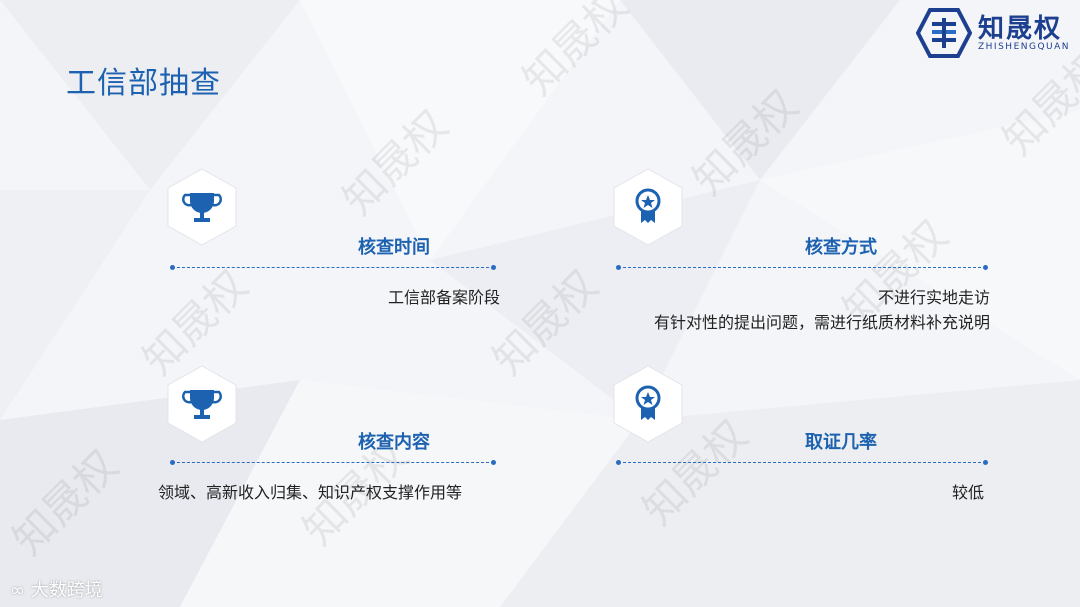 This screenshot has width=1080, height=607. I want to click on description-line: 较低, so click(967, 492).